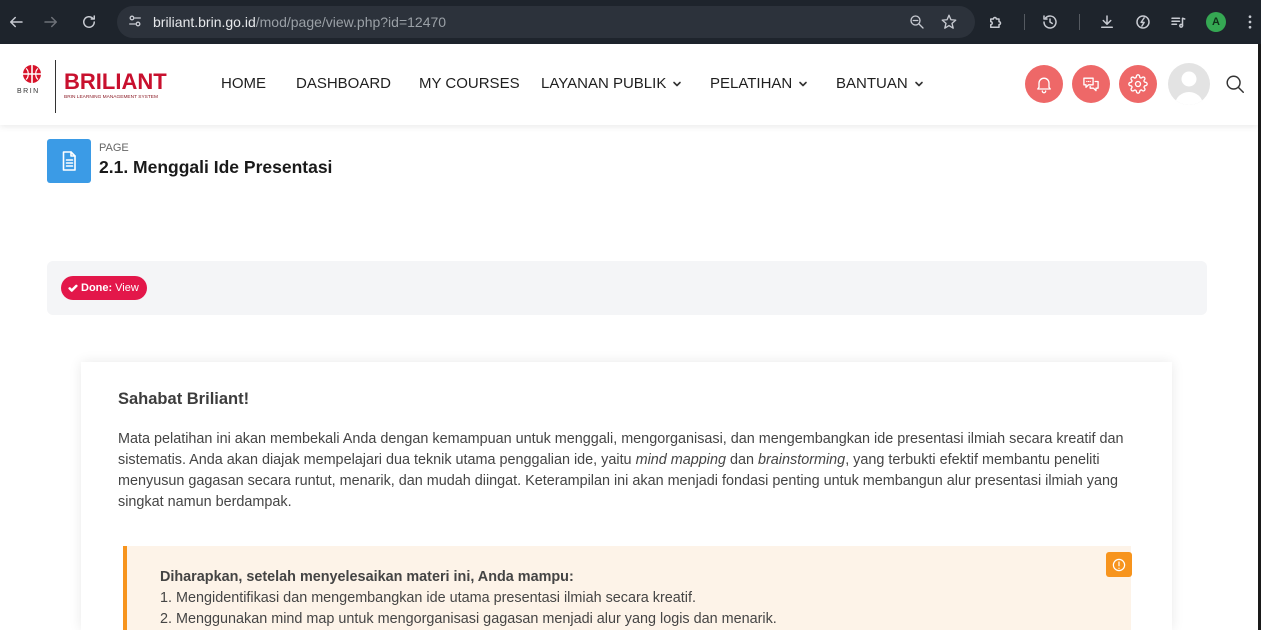 The image size is (1261, 630). I want to click on zoom-button, so click(917, 22).